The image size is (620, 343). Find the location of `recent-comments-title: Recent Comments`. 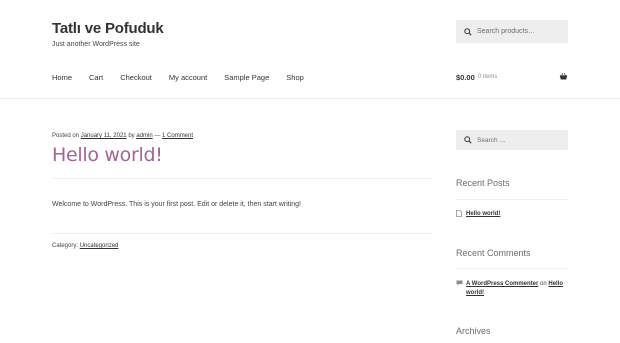

recent-comments-title: Recent Comments is located at coordinates (493, 253).